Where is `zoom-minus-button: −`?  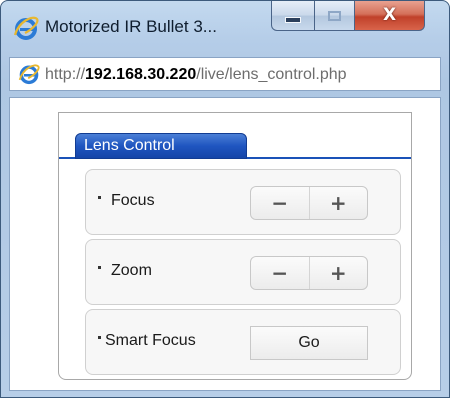 zoom-minus-button: − is located at coordinates (280, 273).